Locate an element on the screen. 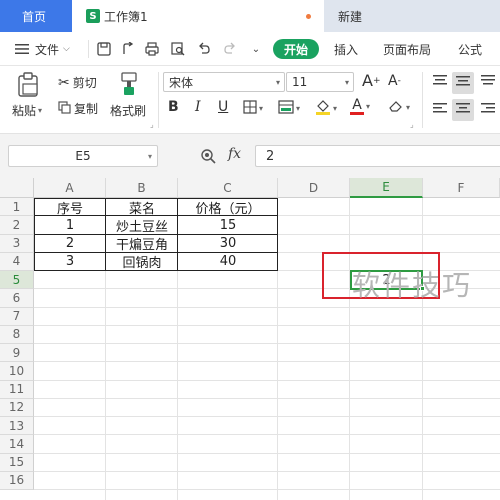 The width and height of the screenshot is (500, 500). redo-icon is located at coordinates (230, 49).